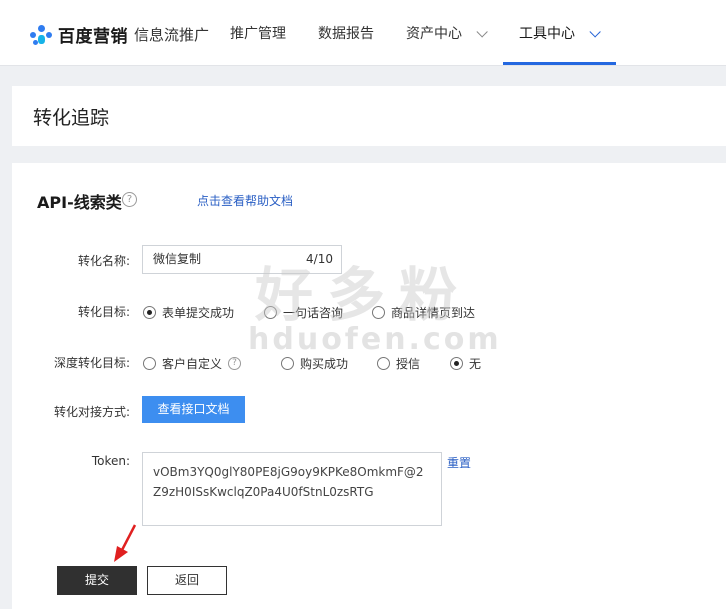 This screenshot has height=609, width=726. What do you see at coordinates (198, 313) in the screenshot?
I see `radio-label: 表单提交成功` at bounding box center [198, 313].